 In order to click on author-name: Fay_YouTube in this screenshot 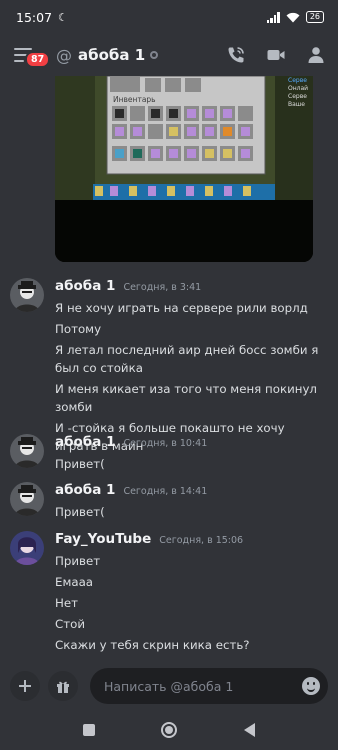, I will do `click(103, 539)`.